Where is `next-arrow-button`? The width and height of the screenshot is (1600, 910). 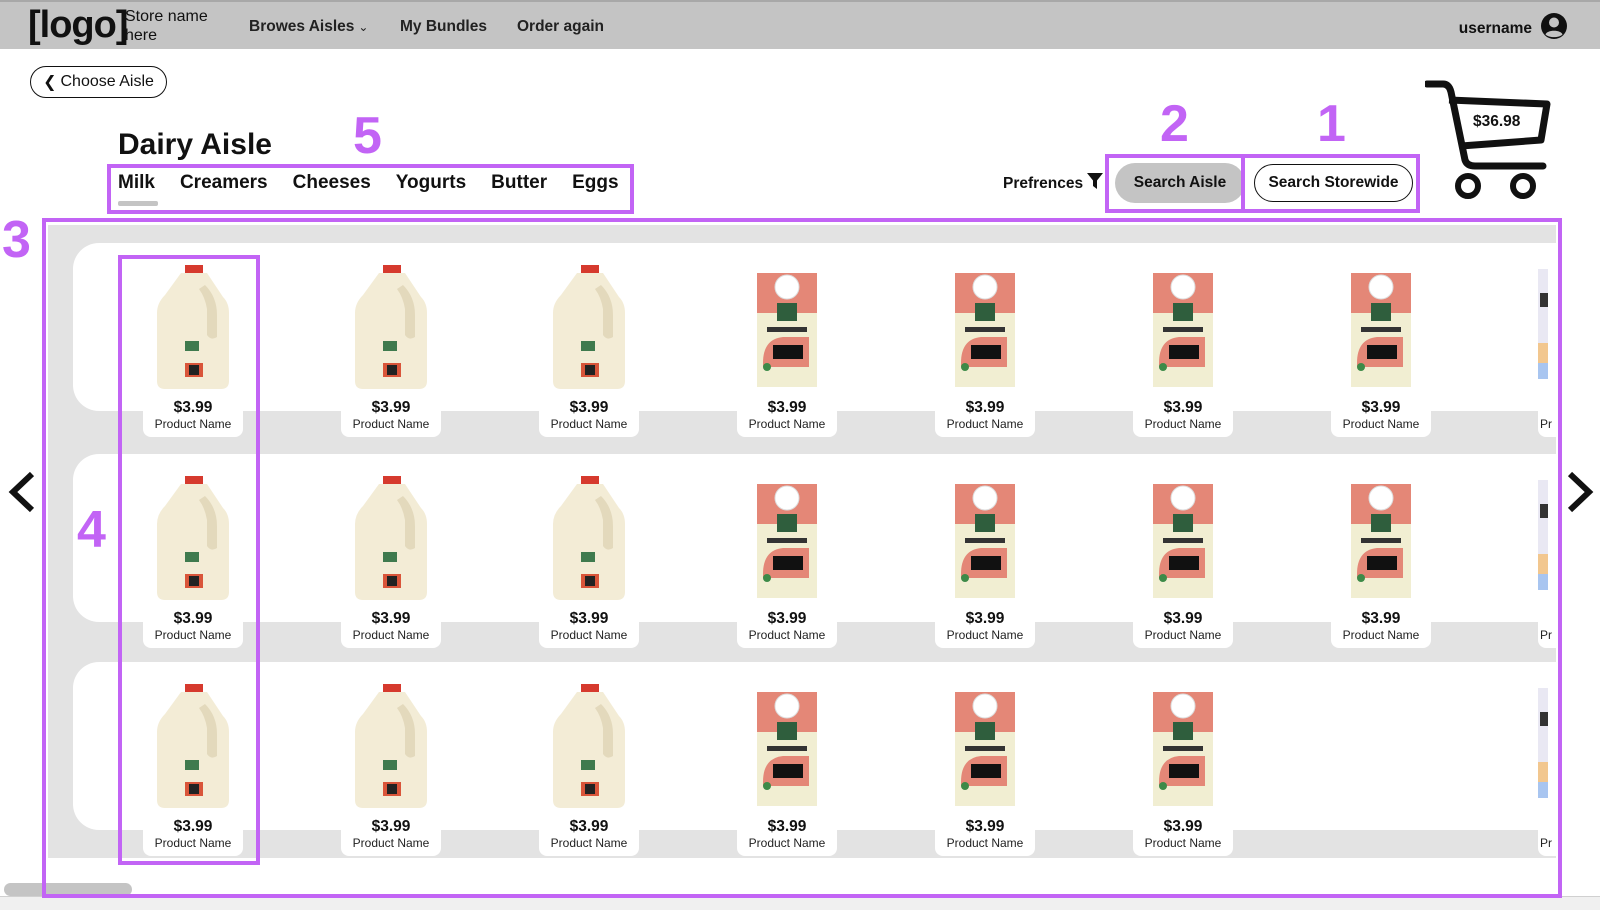
next-arrow-button is located at coordinates (1580, 492).